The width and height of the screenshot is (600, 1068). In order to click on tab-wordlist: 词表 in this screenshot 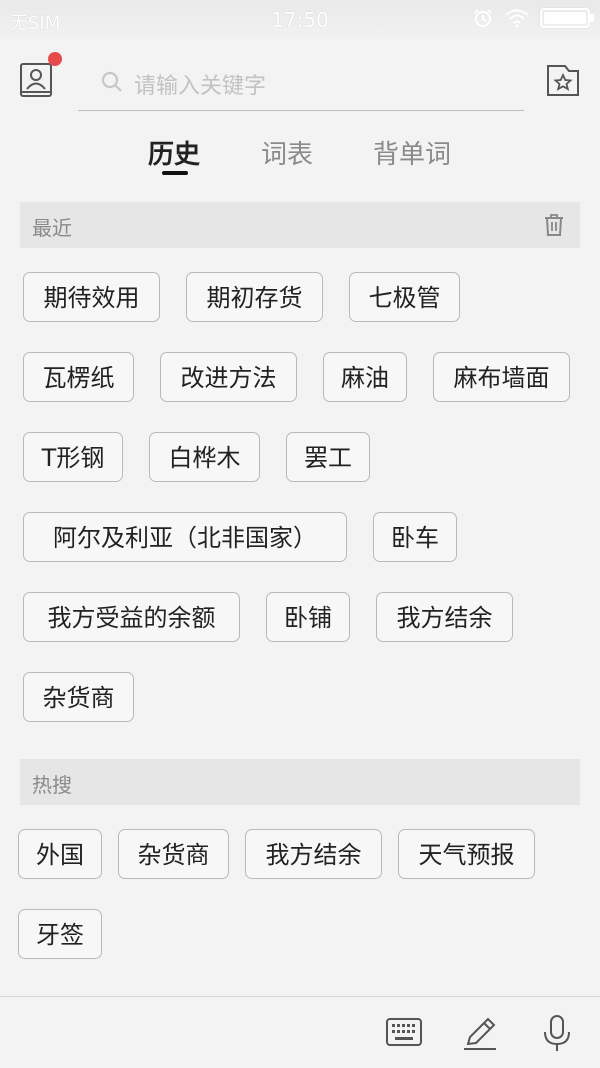, I will do `click(287, 152)`.